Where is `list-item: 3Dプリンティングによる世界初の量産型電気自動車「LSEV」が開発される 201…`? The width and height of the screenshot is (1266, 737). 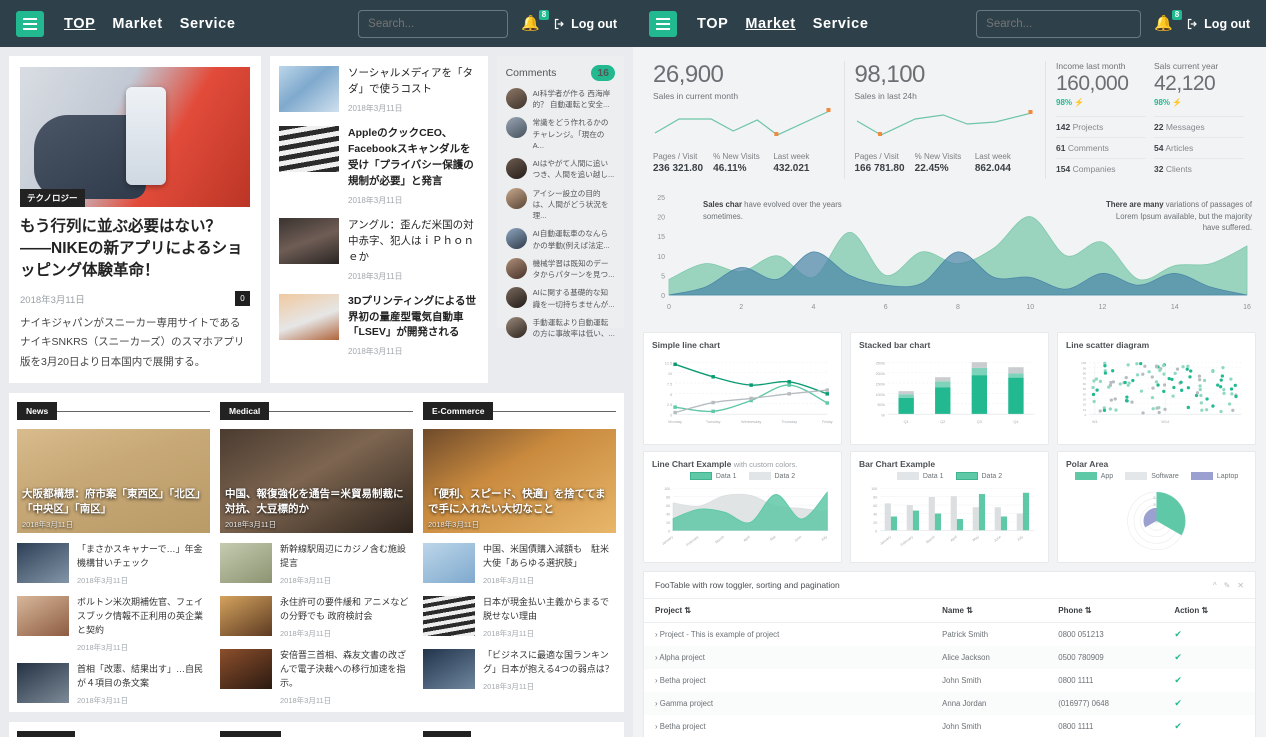
list-item: 3Dプリンティングによる世界初の量産型電気自動車「LSEV」が開発される 201… is located at coordinates (379, 325).